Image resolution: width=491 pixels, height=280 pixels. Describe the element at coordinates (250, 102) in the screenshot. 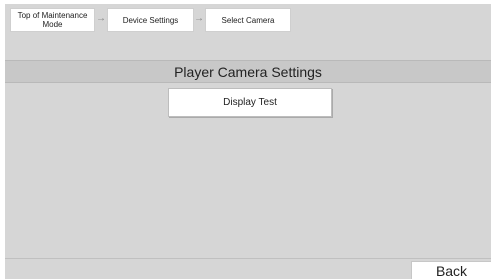

I see `display-test-button: Display Test` at that location.